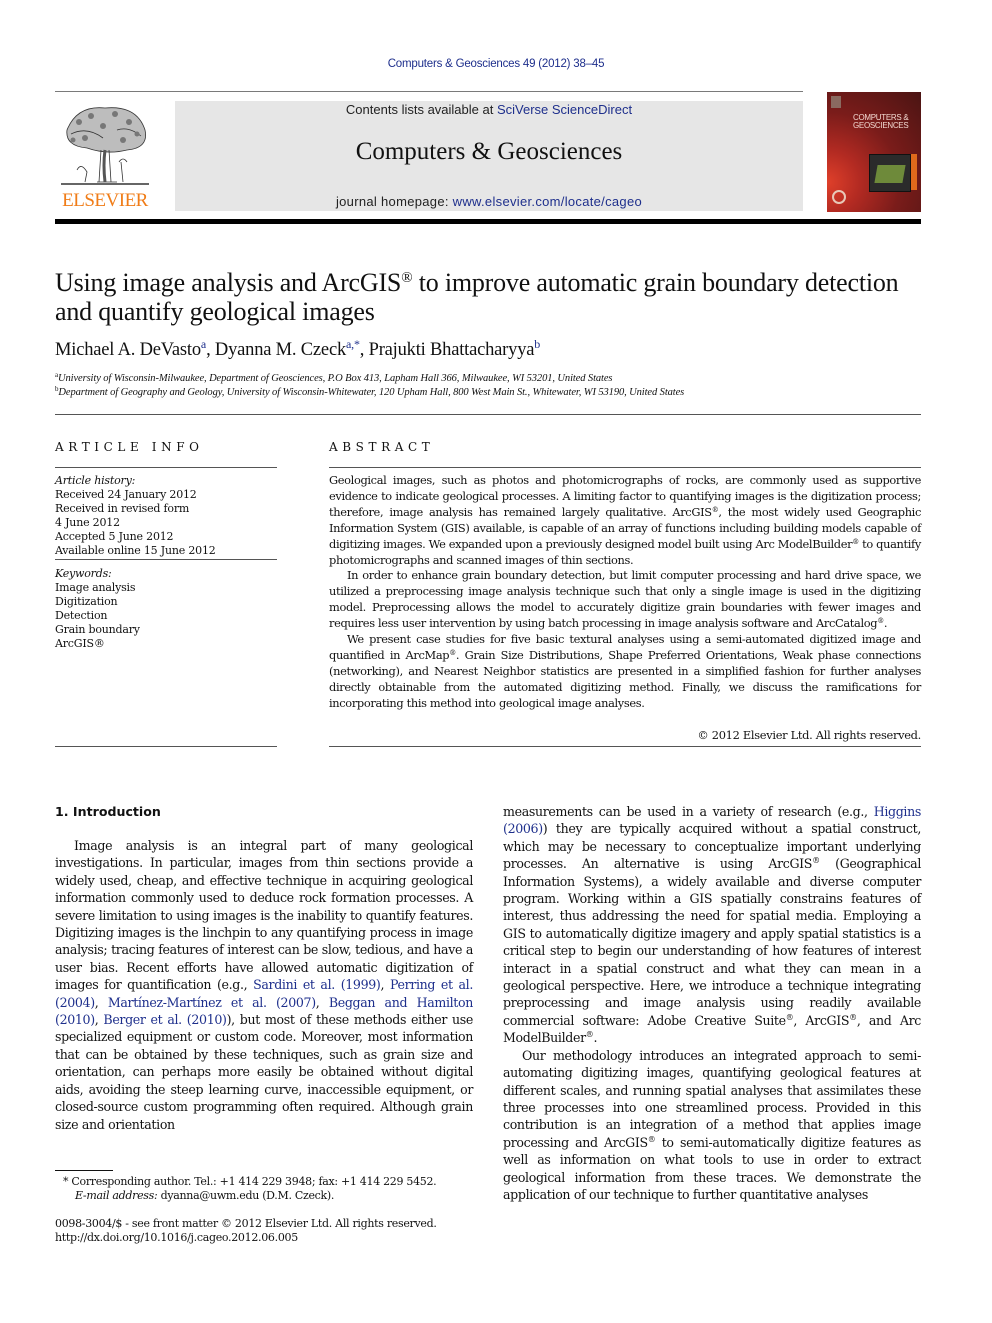 The height and width of the screenshot is (1323, 992). I want to click on section-divider, so click(488, 414).